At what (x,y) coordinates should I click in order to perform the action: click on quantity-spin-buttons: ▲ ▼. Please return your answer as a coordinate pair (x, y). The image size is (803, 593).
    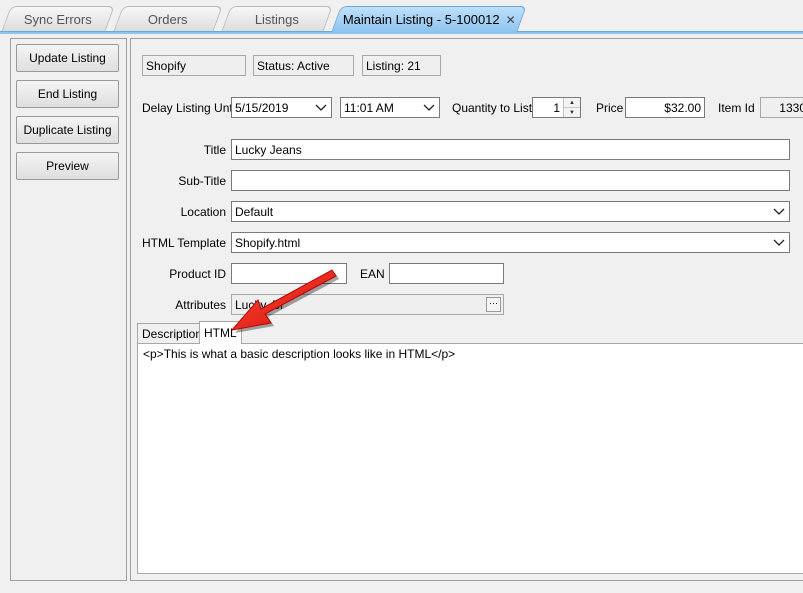
    Looking at the image, I should click on (571, 107).